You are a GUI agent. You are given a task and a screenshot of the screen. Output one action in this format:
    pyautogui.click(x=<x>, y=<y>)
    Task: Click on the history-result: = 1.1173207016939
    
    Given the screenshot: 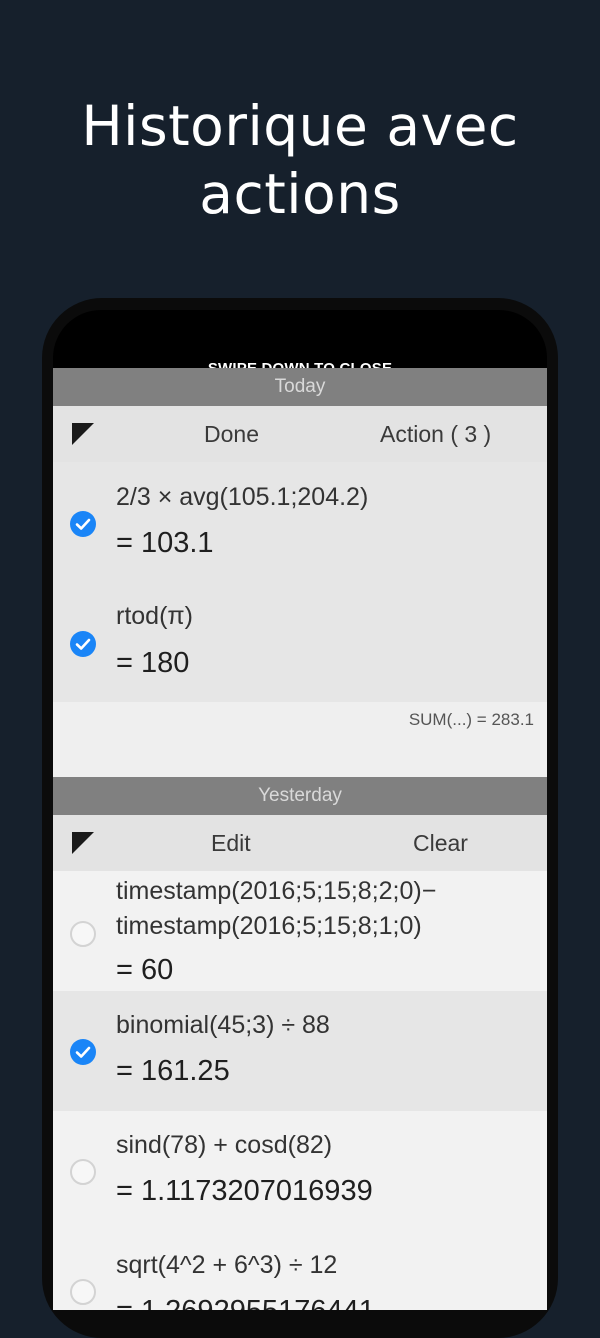 What is the action you would take?
    pyautogui.click(x=244, y=1191)
    